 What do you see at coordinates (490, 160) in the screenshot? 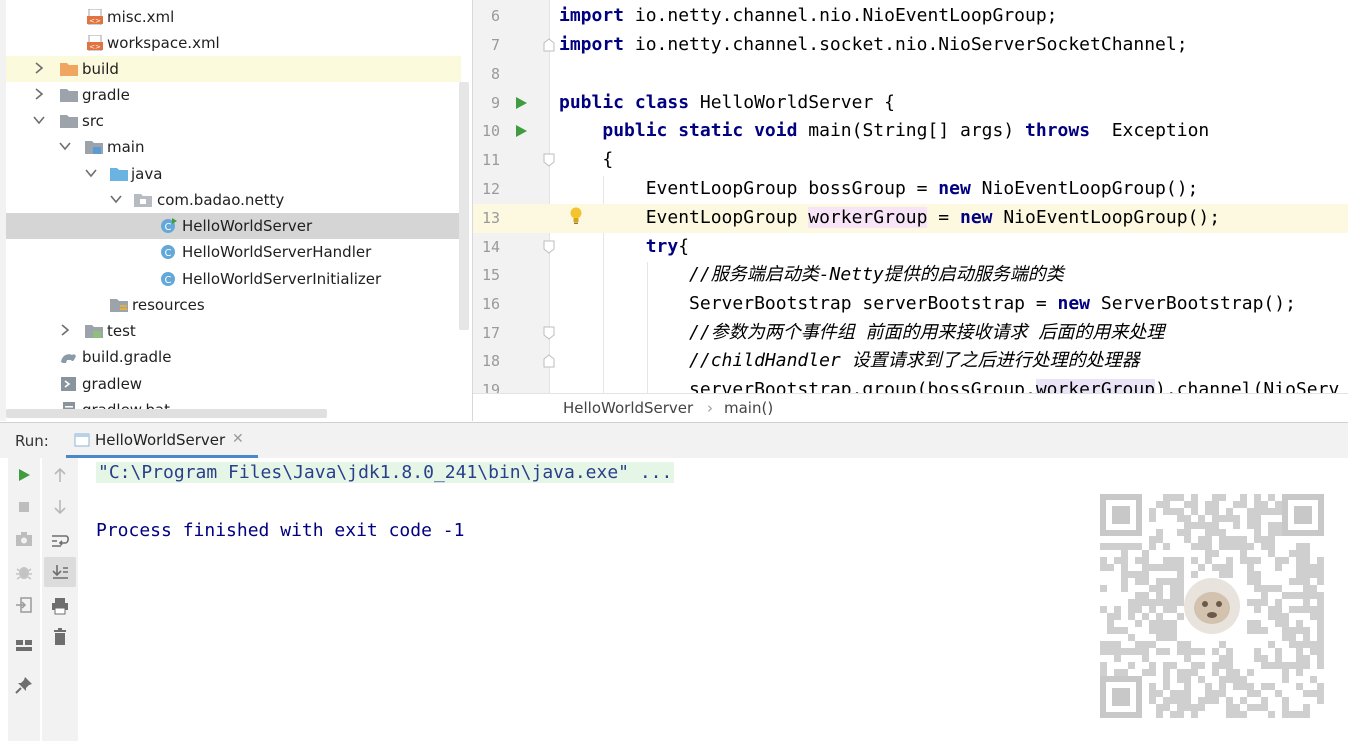
I see `line-number: 11` at bounding box center [490, 160].